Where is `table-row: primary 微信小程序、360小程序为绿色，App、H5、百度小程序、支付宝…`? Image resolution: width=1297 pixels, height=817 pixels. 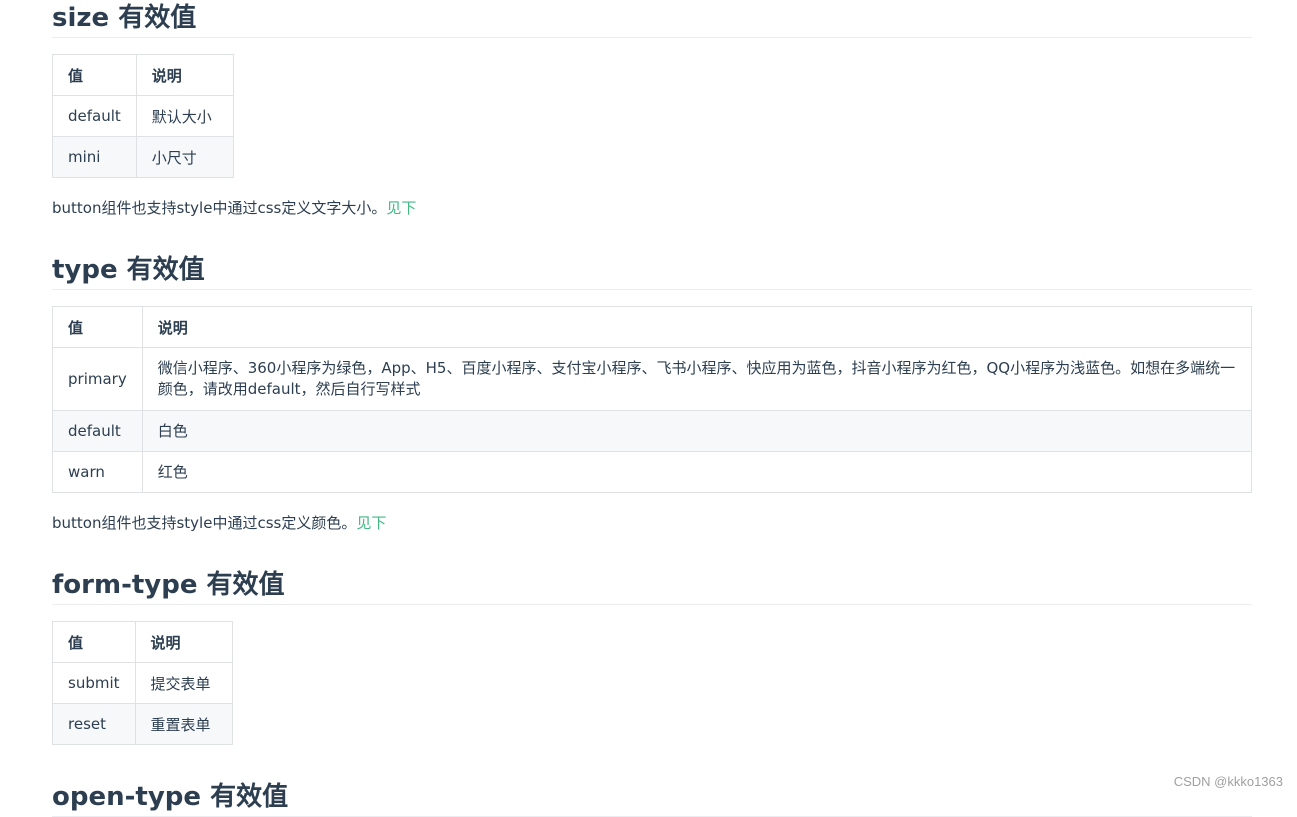 table-row: primary 微信小程序、360小程序为绿色，App、H5、百度小程序、支付宝… is located at coordinates (652, 379).